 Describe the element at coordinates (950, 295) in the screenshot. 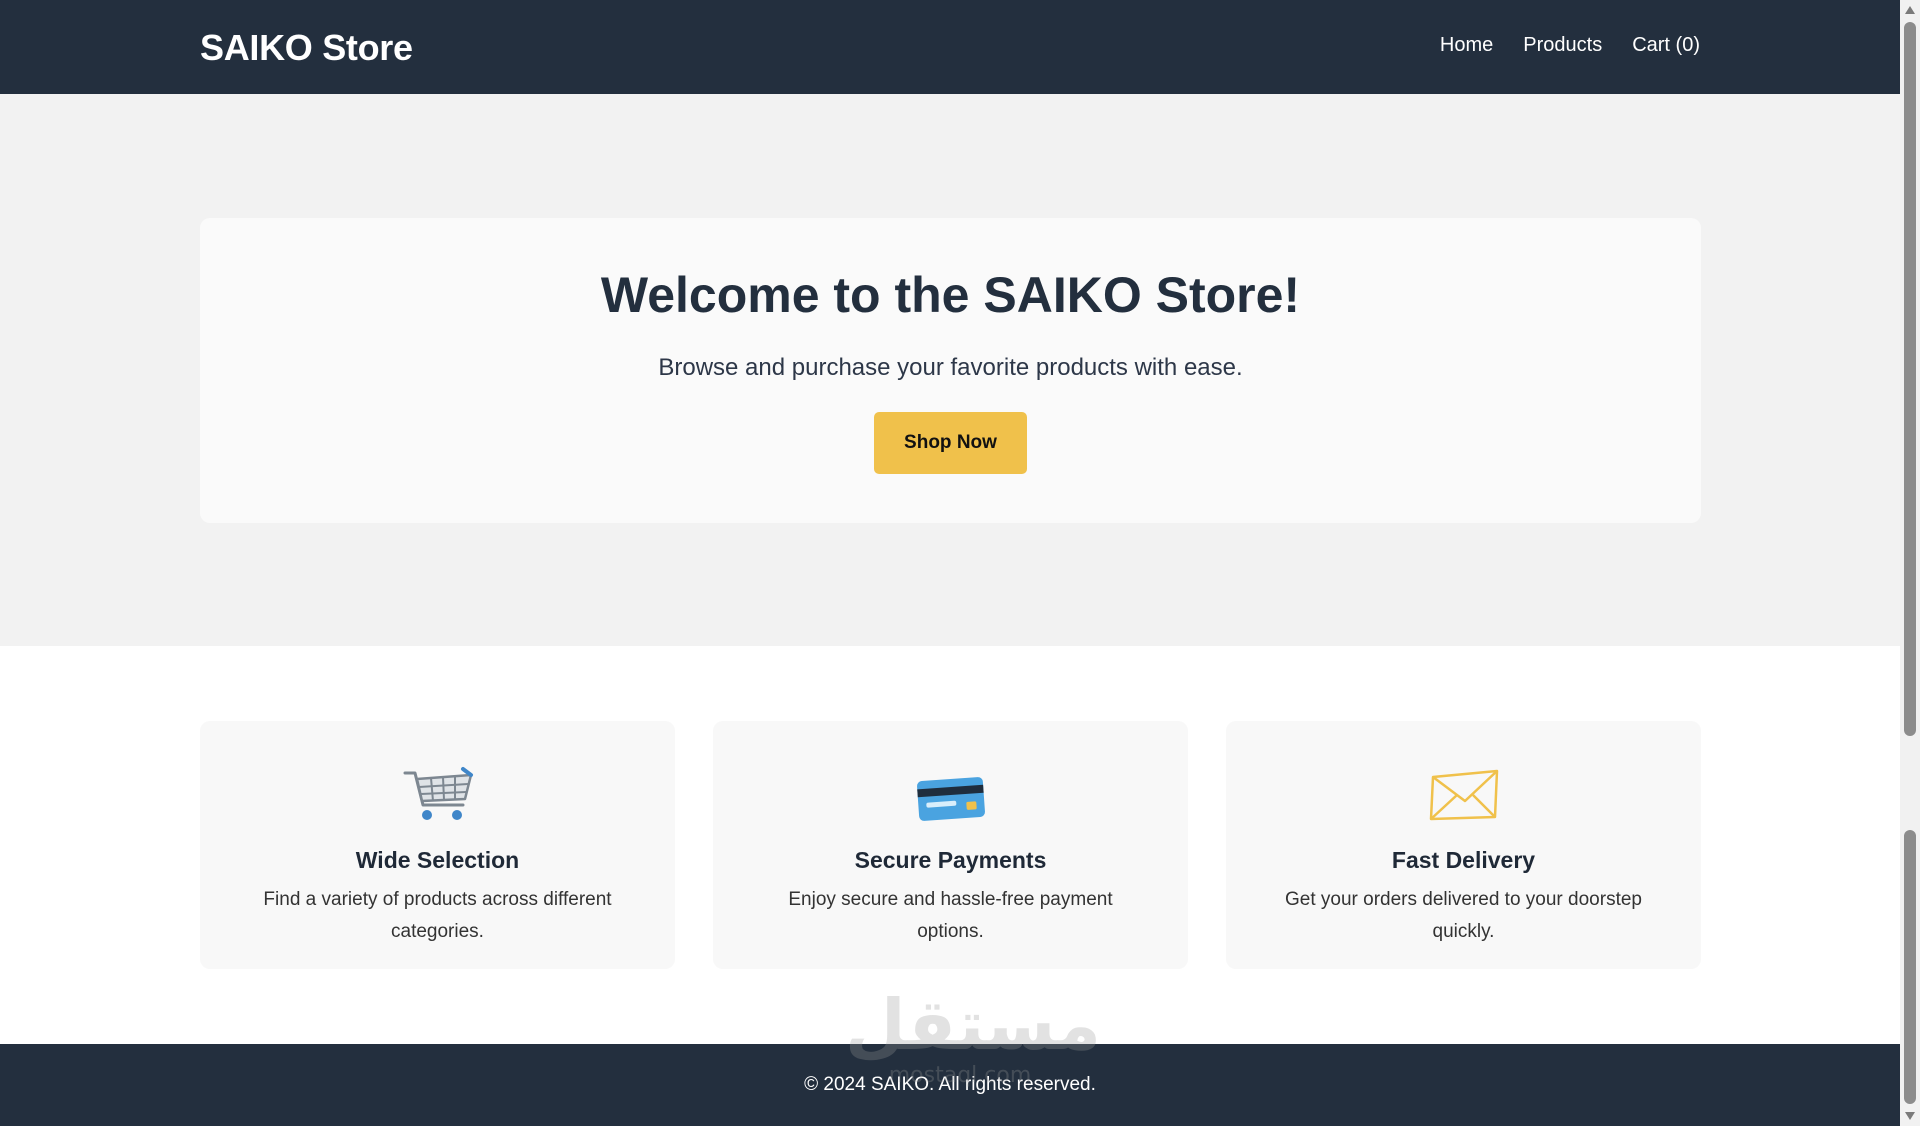

I see `hero-title: Welcome to the SAIKO Store!` at that location.